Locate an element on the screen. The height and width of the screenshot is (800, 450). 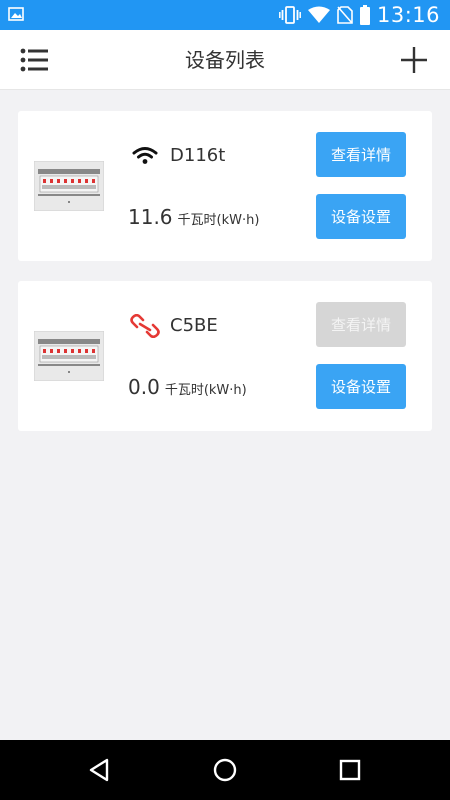
energy-reading: 11.6 千瓦时(kW·h) is located at coordinates (193, 217).